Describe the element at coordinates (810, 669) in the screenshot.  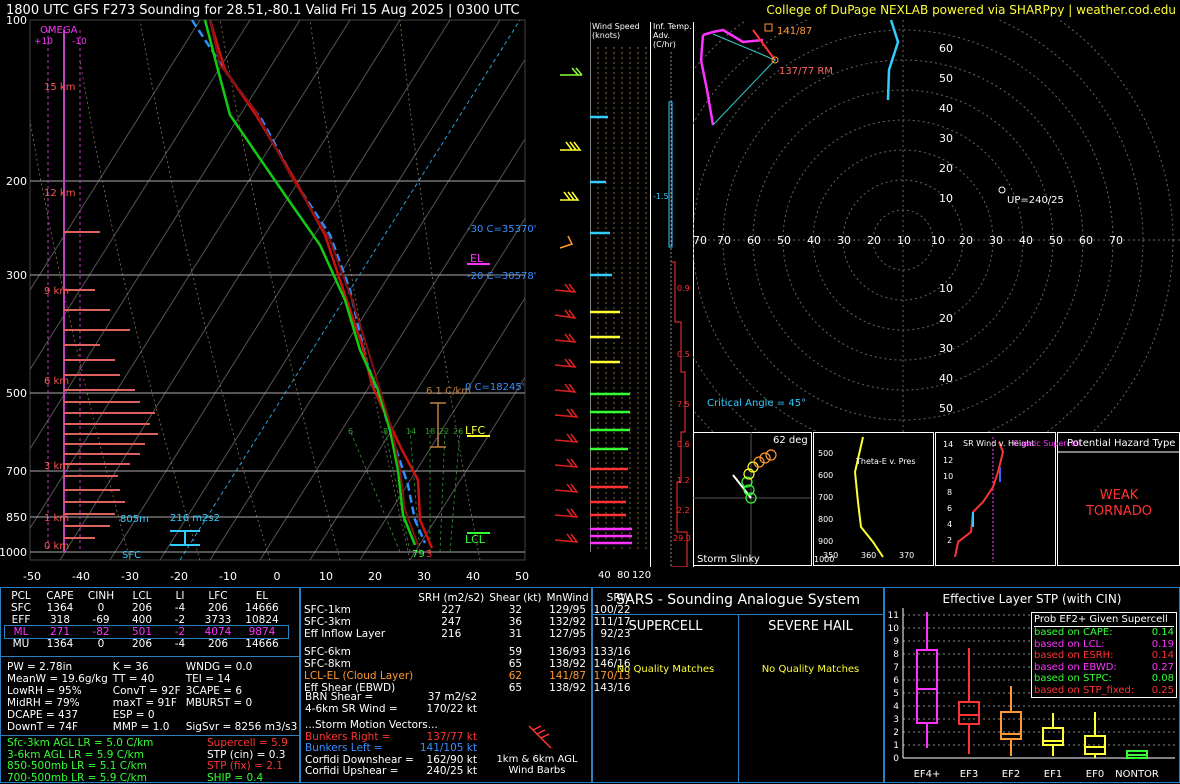
I see `hail-matches: No Quality Matches` at that location.